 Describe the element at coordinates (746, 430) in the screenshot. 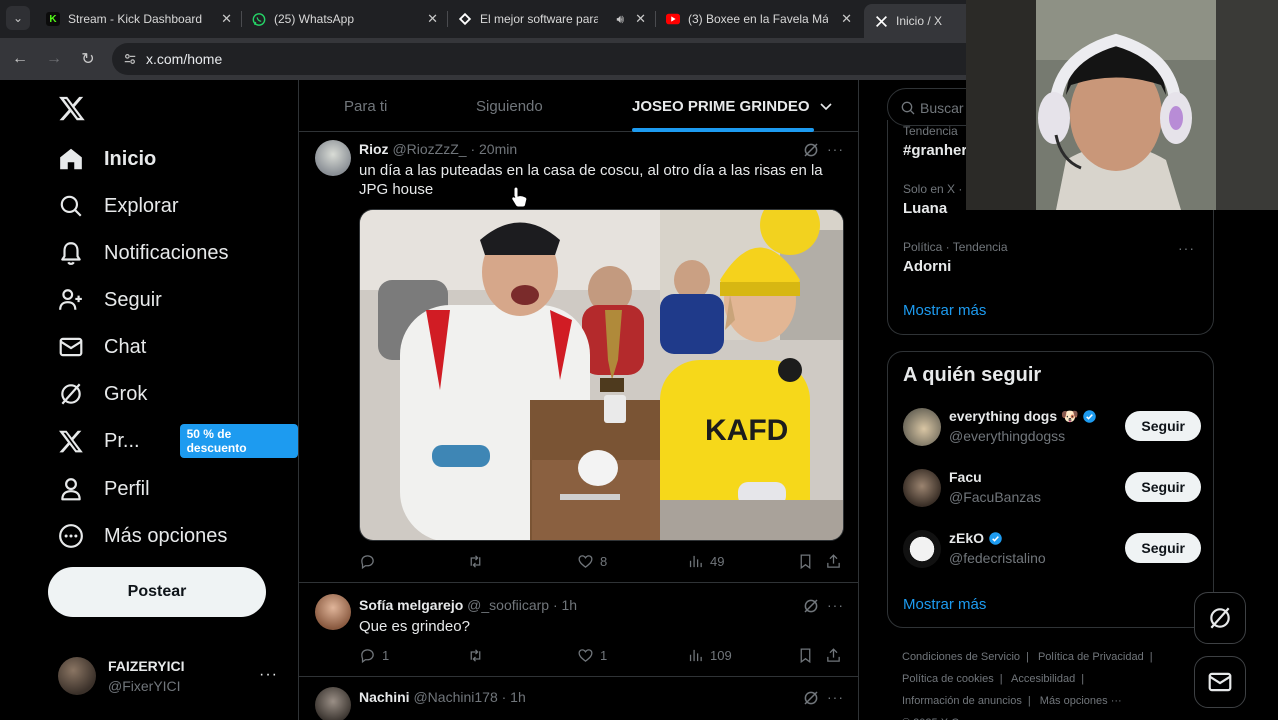

I see `svg-text: KAFD` at that location.